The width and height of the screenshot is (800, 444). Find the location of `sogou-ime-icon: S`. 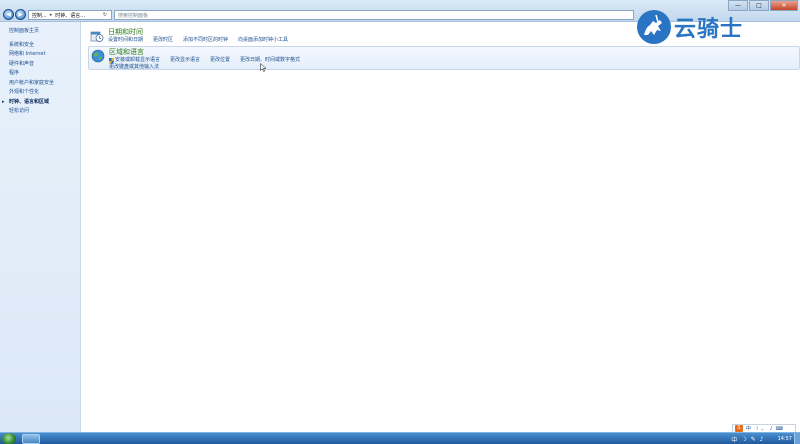

sogou-ime-icon: S is located at coordinates (739, 428).